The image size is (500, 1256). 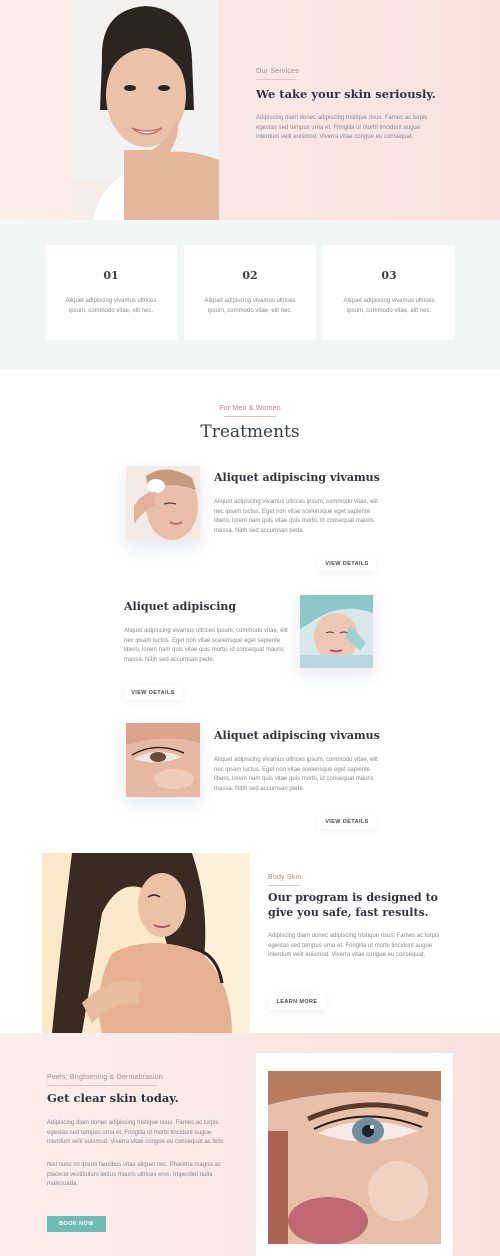 I want to click on treatment-photo-eye, so click(x=163, y=760).